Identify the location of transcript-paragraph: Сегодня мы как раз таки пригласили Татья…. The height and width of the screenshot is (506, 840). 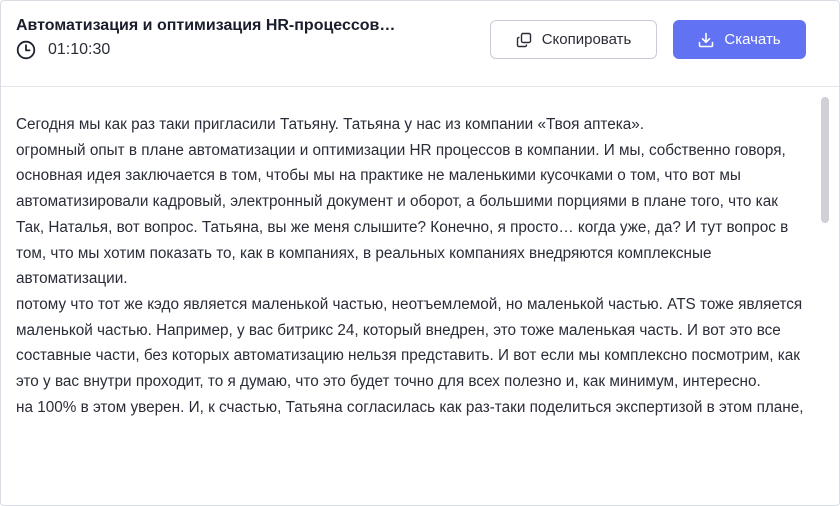
(330, 124).